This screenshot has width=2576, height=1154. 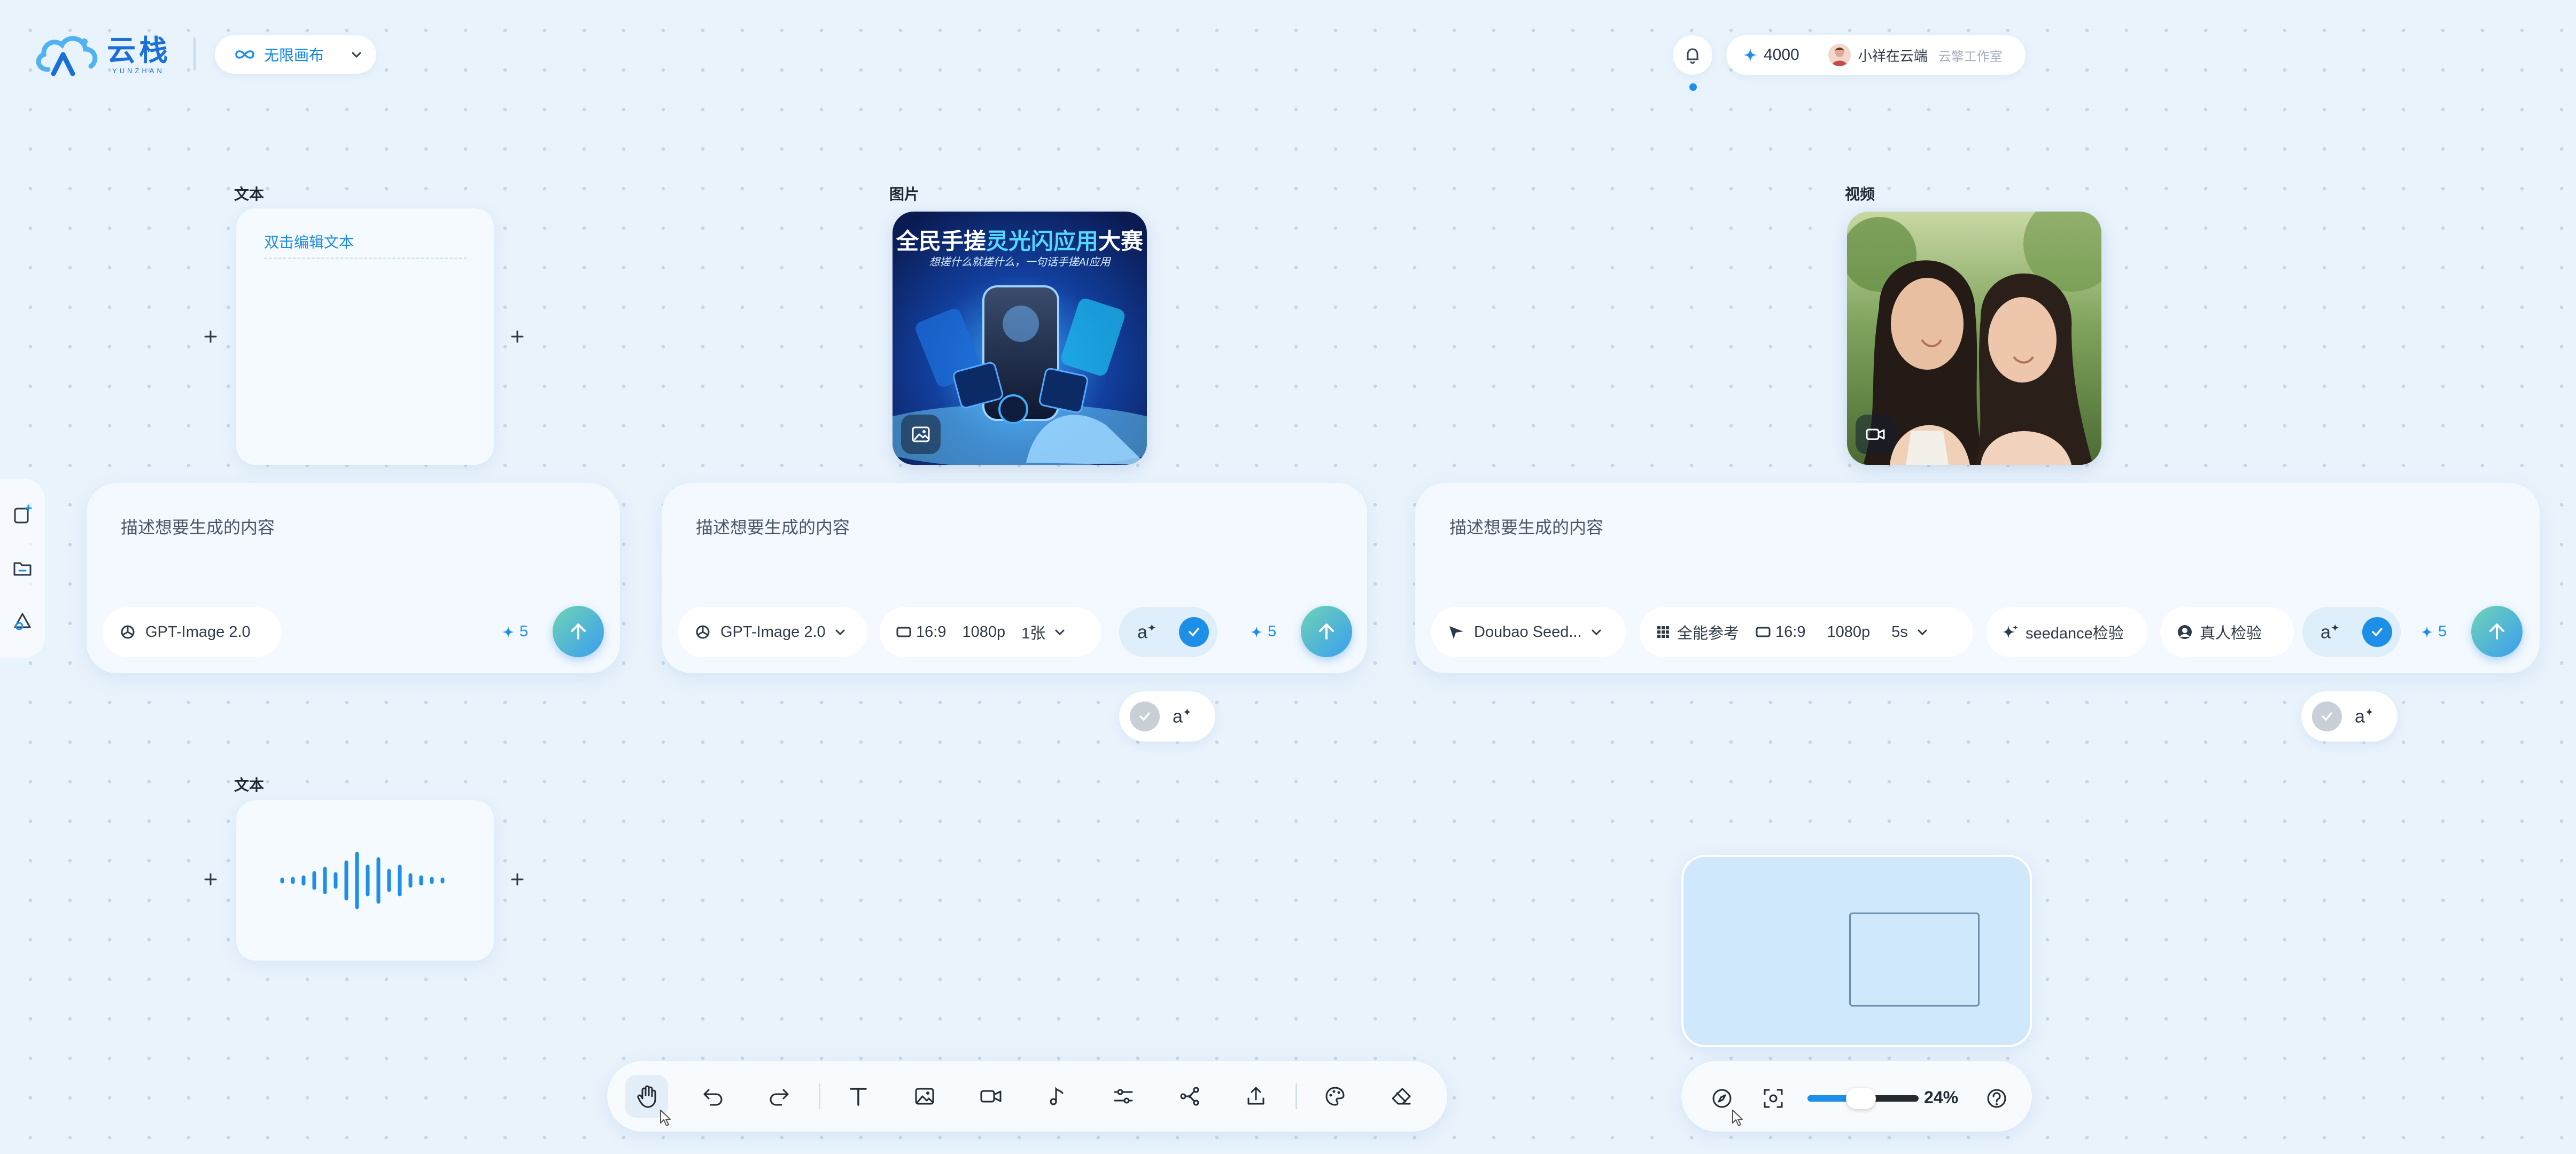 What do you see at coordinates (2075, 633) in the screenshot?
I see `seedance-check-label: seedance检验` at bounding box center [2075, 633].